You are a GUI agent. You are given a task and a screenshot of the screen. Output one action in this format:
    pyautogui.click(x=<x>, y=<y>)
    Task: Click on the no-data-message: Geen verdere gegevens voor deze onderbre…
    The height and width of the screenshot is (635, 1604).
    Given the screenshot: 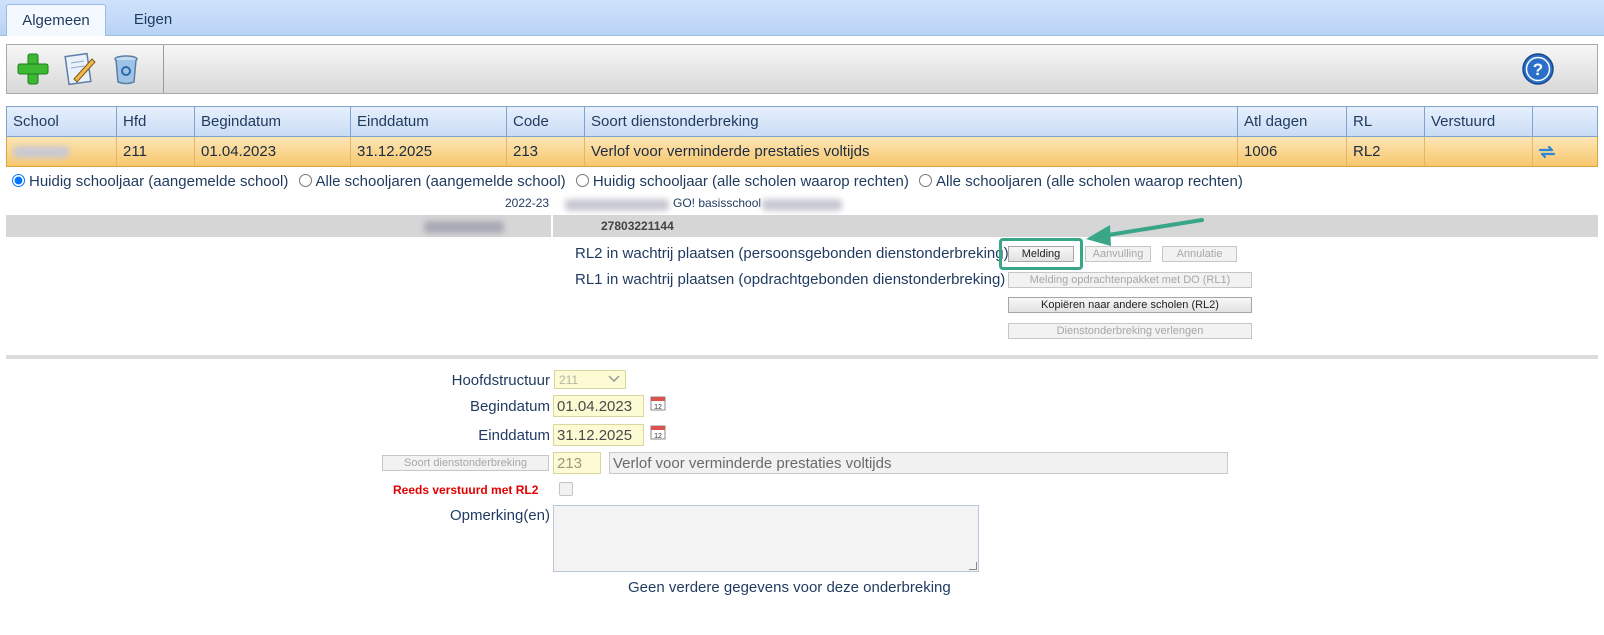 What is the action you would take?
    pyautogui.click(x=789, y=587)
    